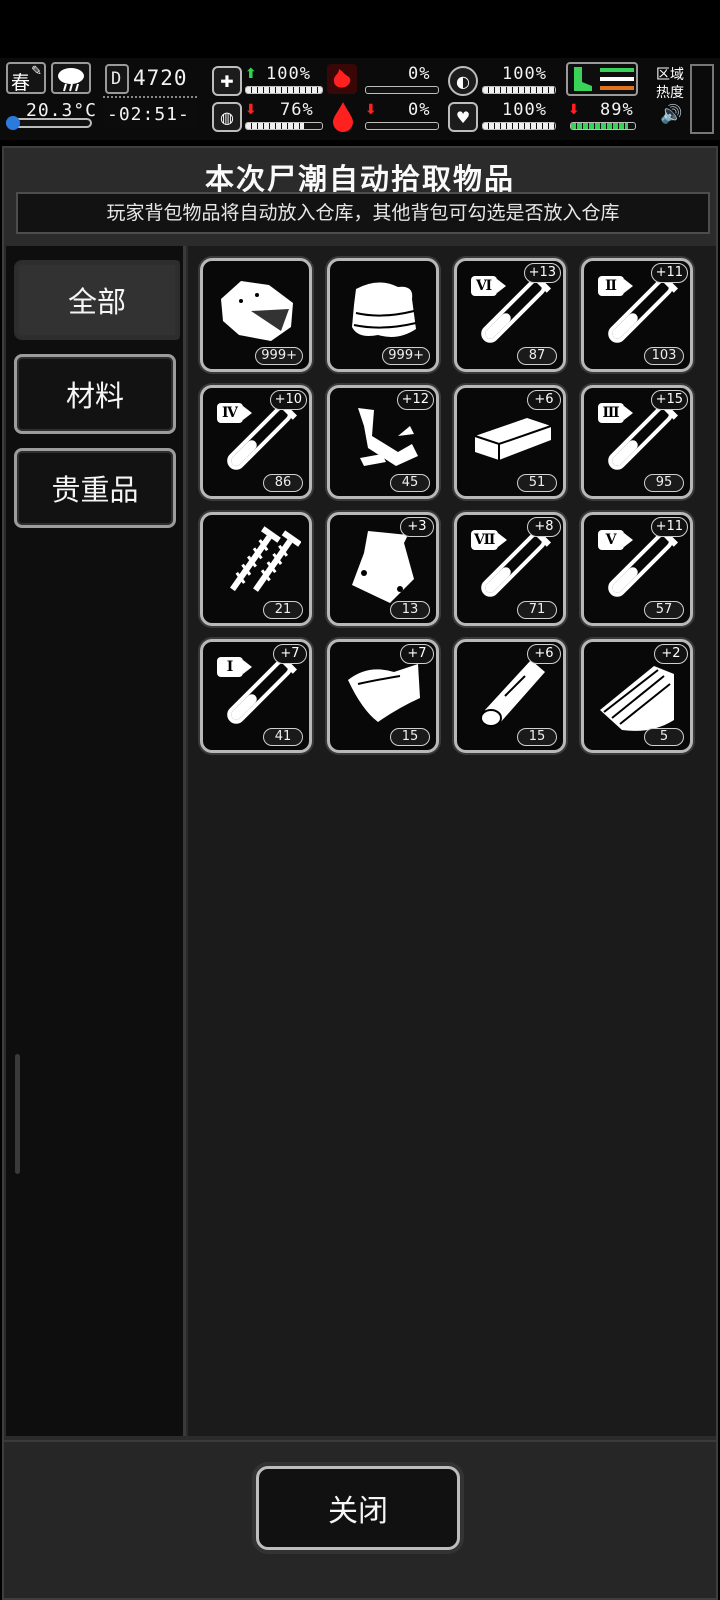 This screenshot has width=720, height=1600. I want to click on day-counter: 4720, so click(160, 78).